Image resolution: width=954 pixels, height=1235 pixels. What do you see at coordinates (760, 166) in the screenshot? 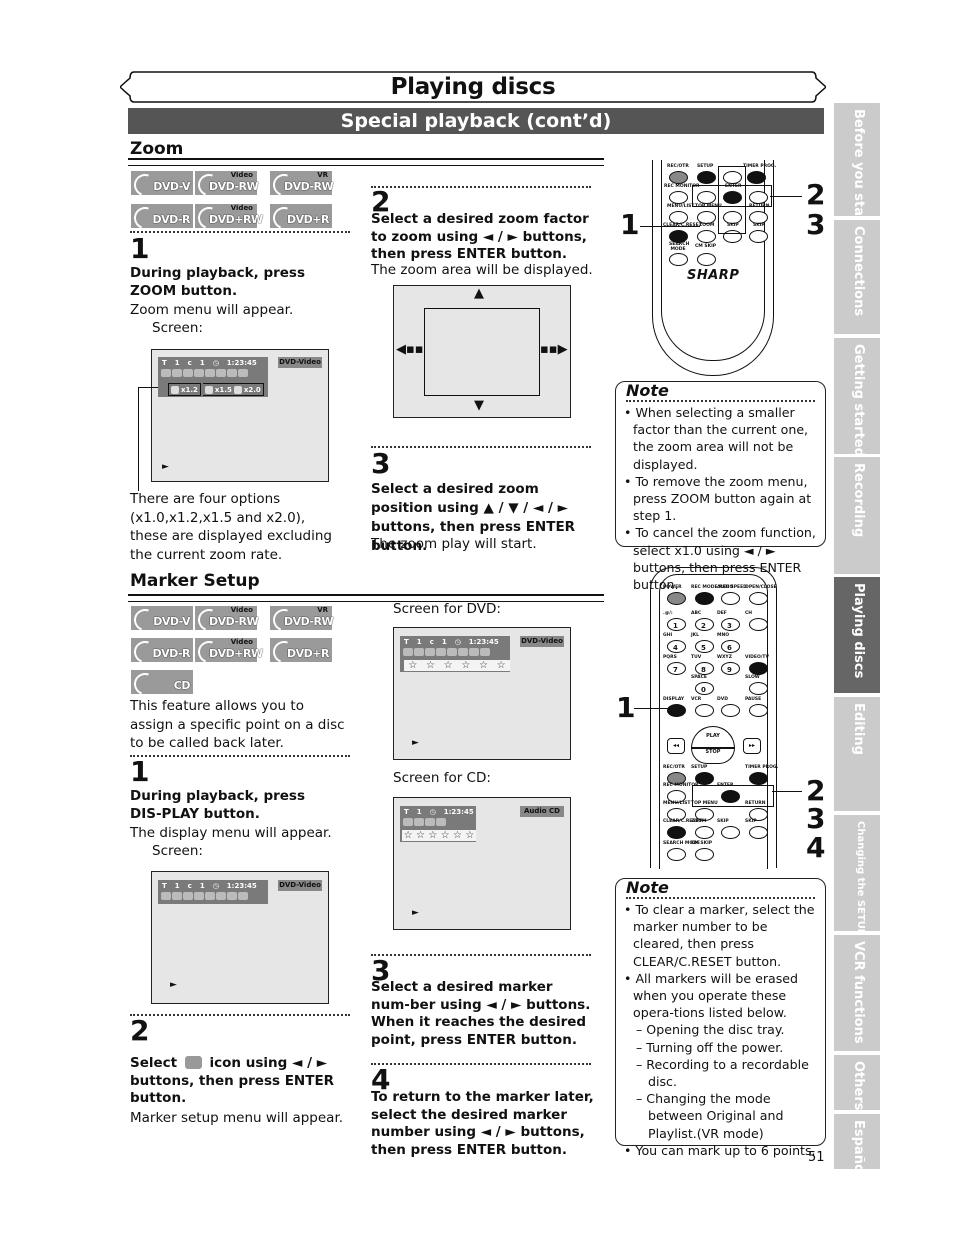
I see `timer-prog-label: TIMER PROG.` at bounding box center [760, 166].